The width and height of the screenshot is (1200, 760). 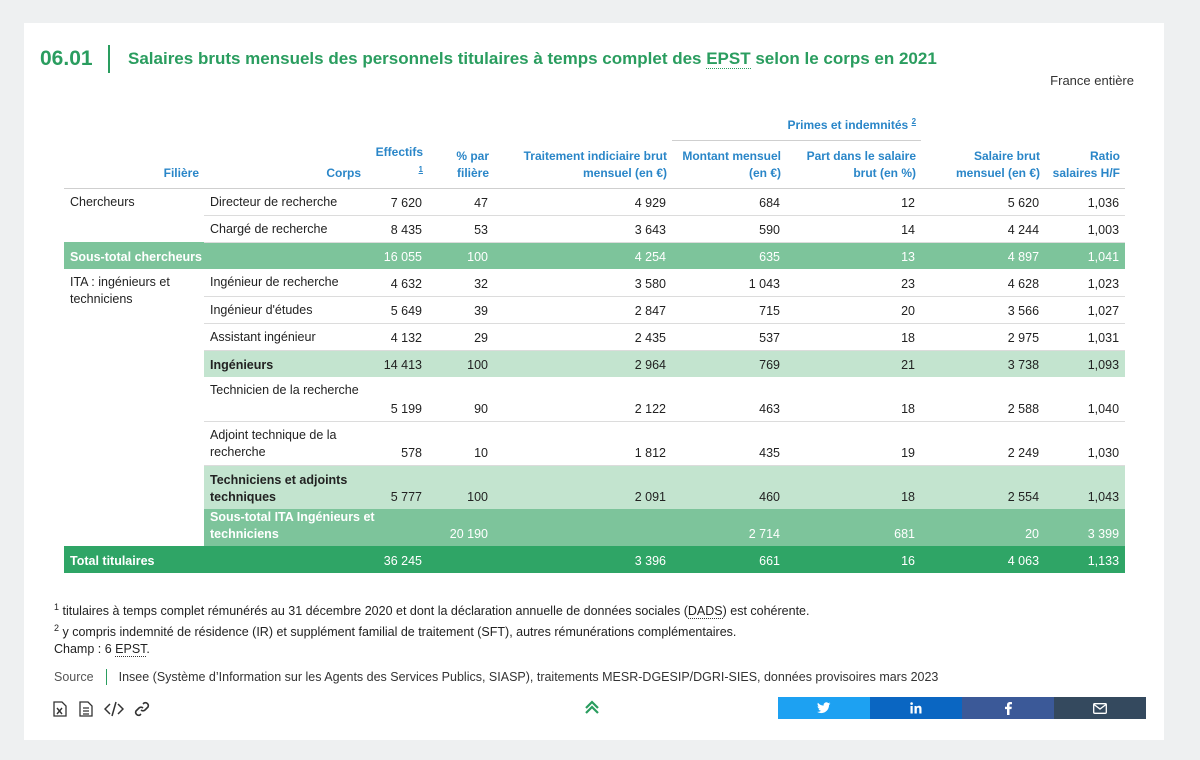 I want to click on col-effectifs-label: Effectifs, so click(x=399, y=151).